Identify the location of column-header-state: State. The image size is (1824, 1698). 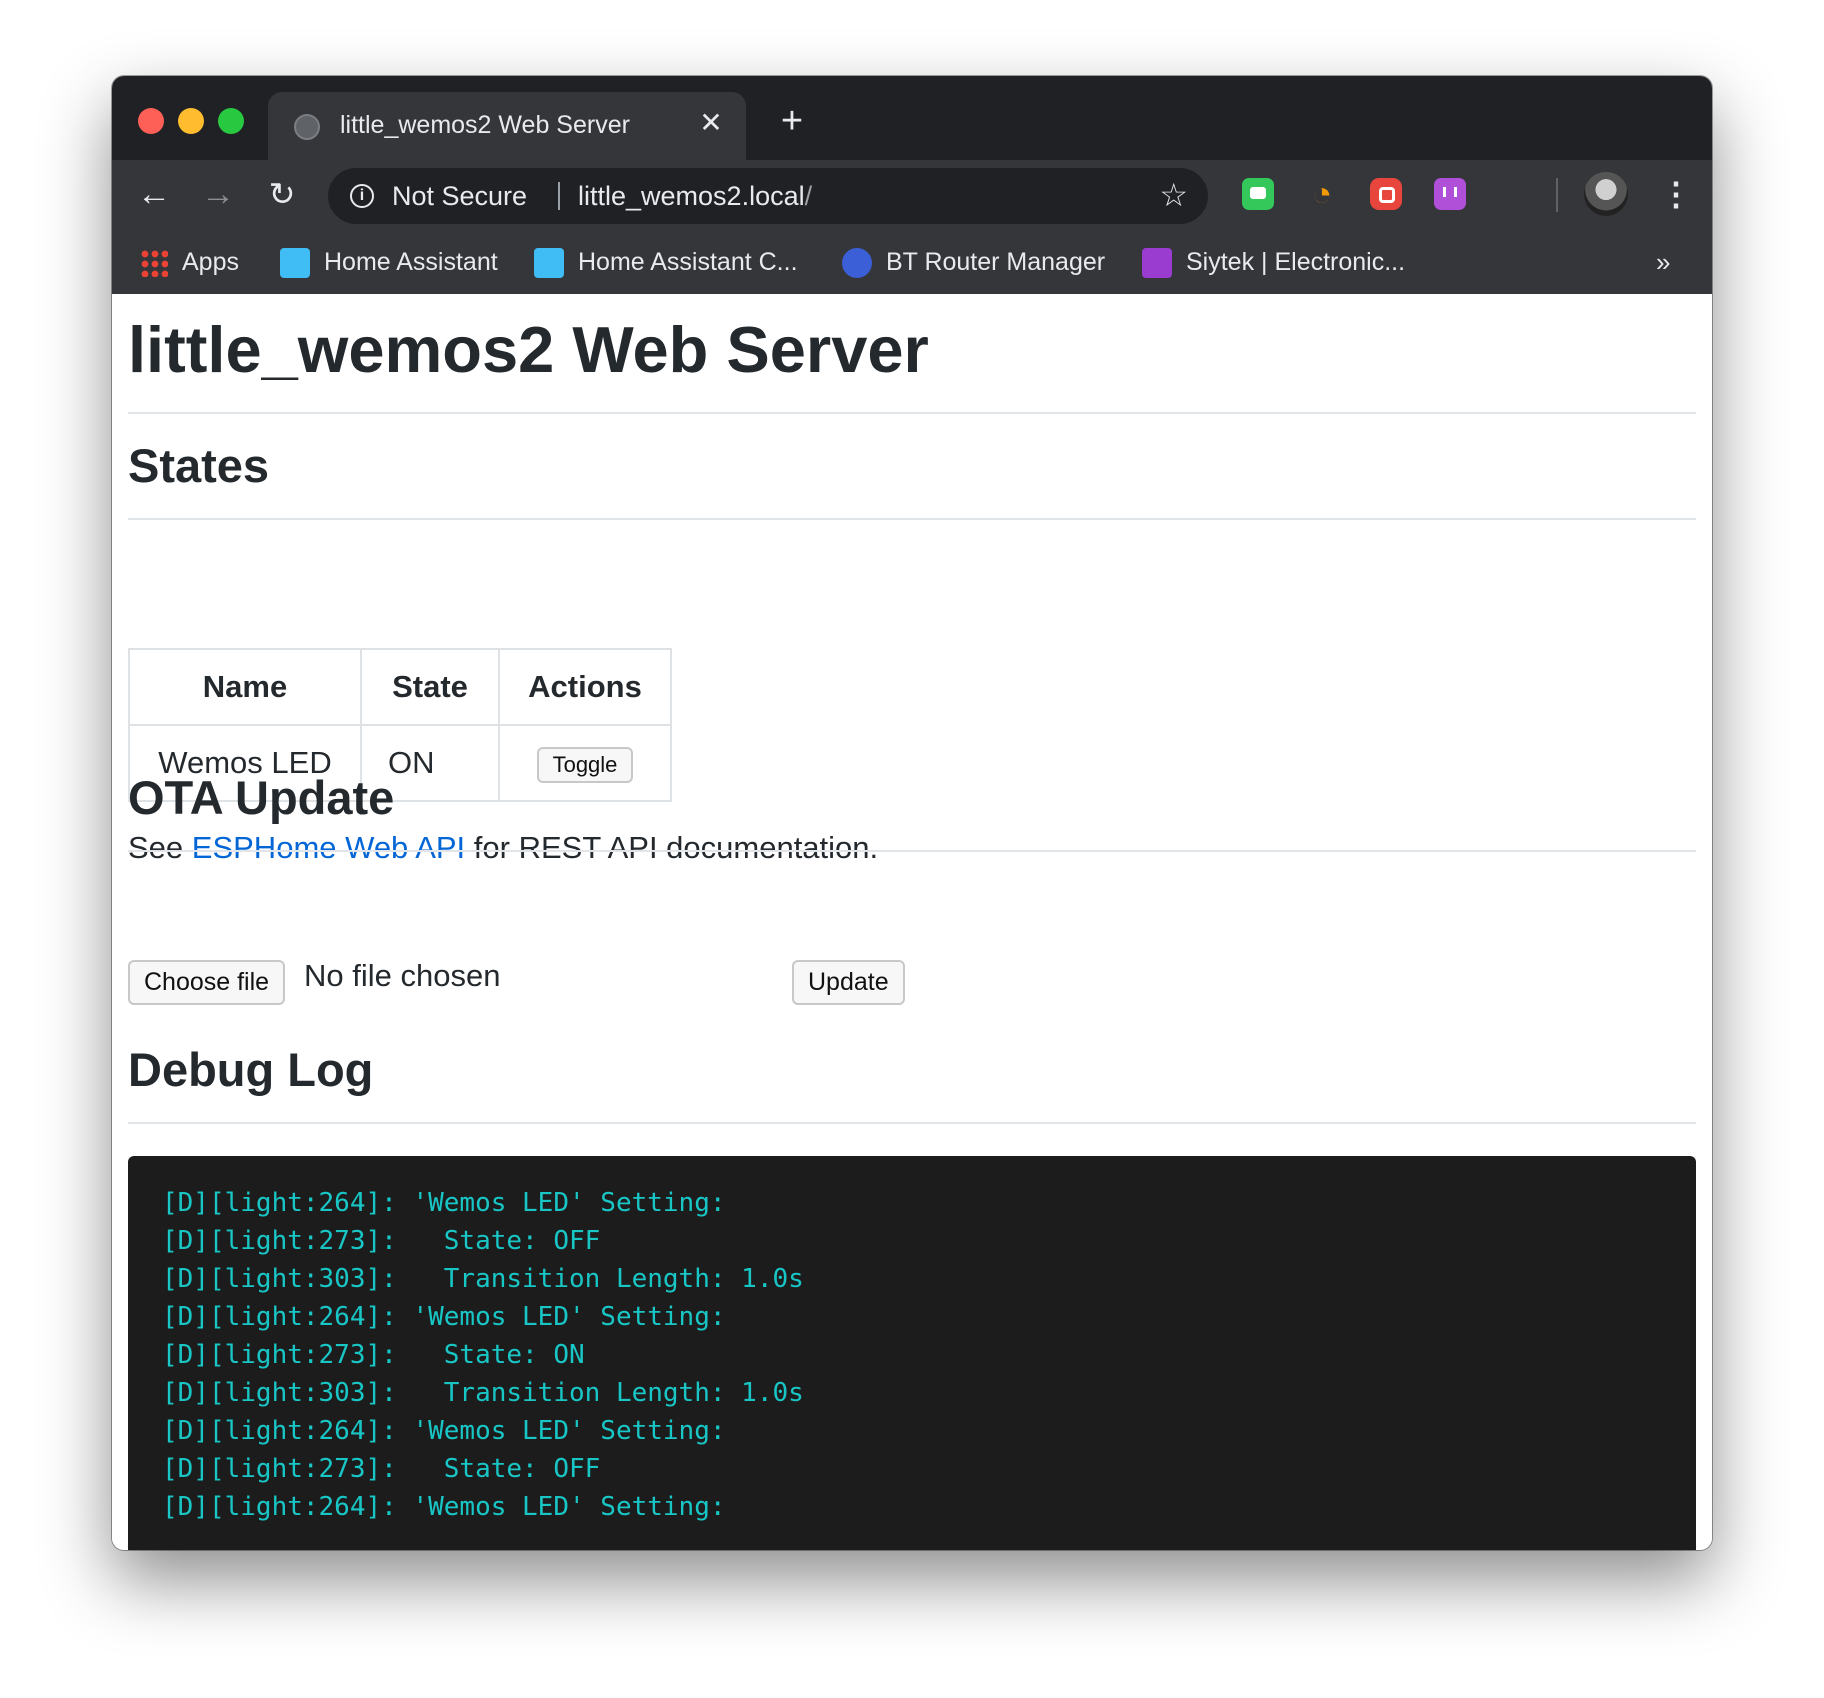
(430, 687).